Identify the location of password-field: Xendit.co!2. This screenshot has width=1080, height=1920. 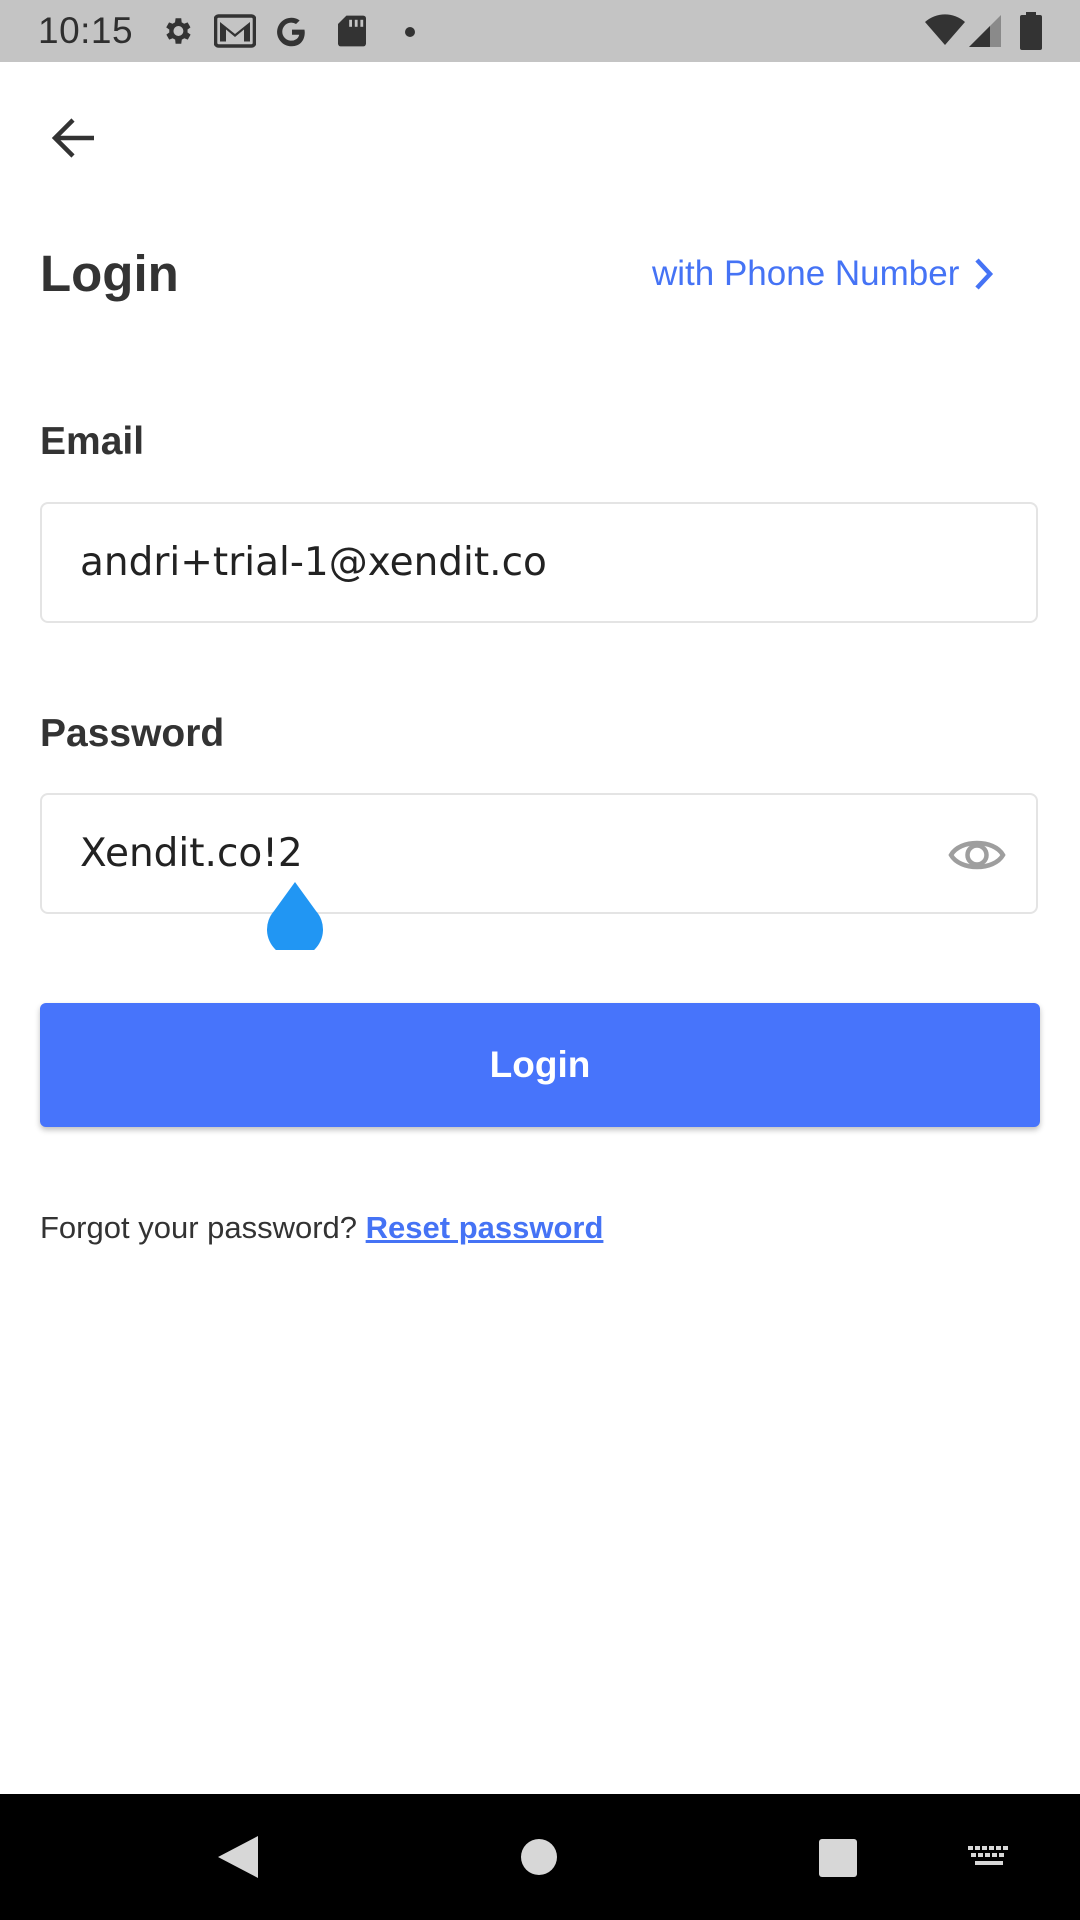
(539, 853).